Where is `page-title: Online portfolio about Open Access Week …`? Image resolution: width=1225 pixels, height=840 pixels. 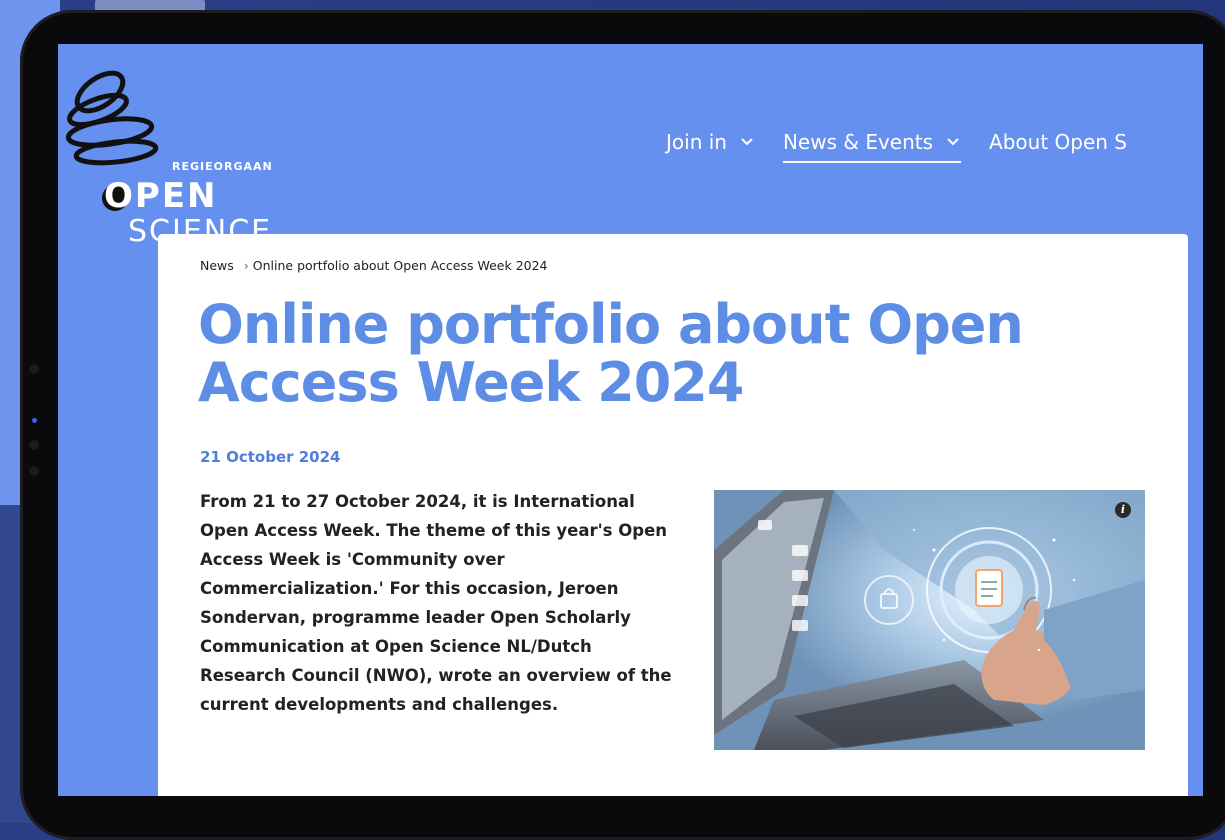
page-title: Online portfolio about Open Access Week … is located at coordinates (611, 353).